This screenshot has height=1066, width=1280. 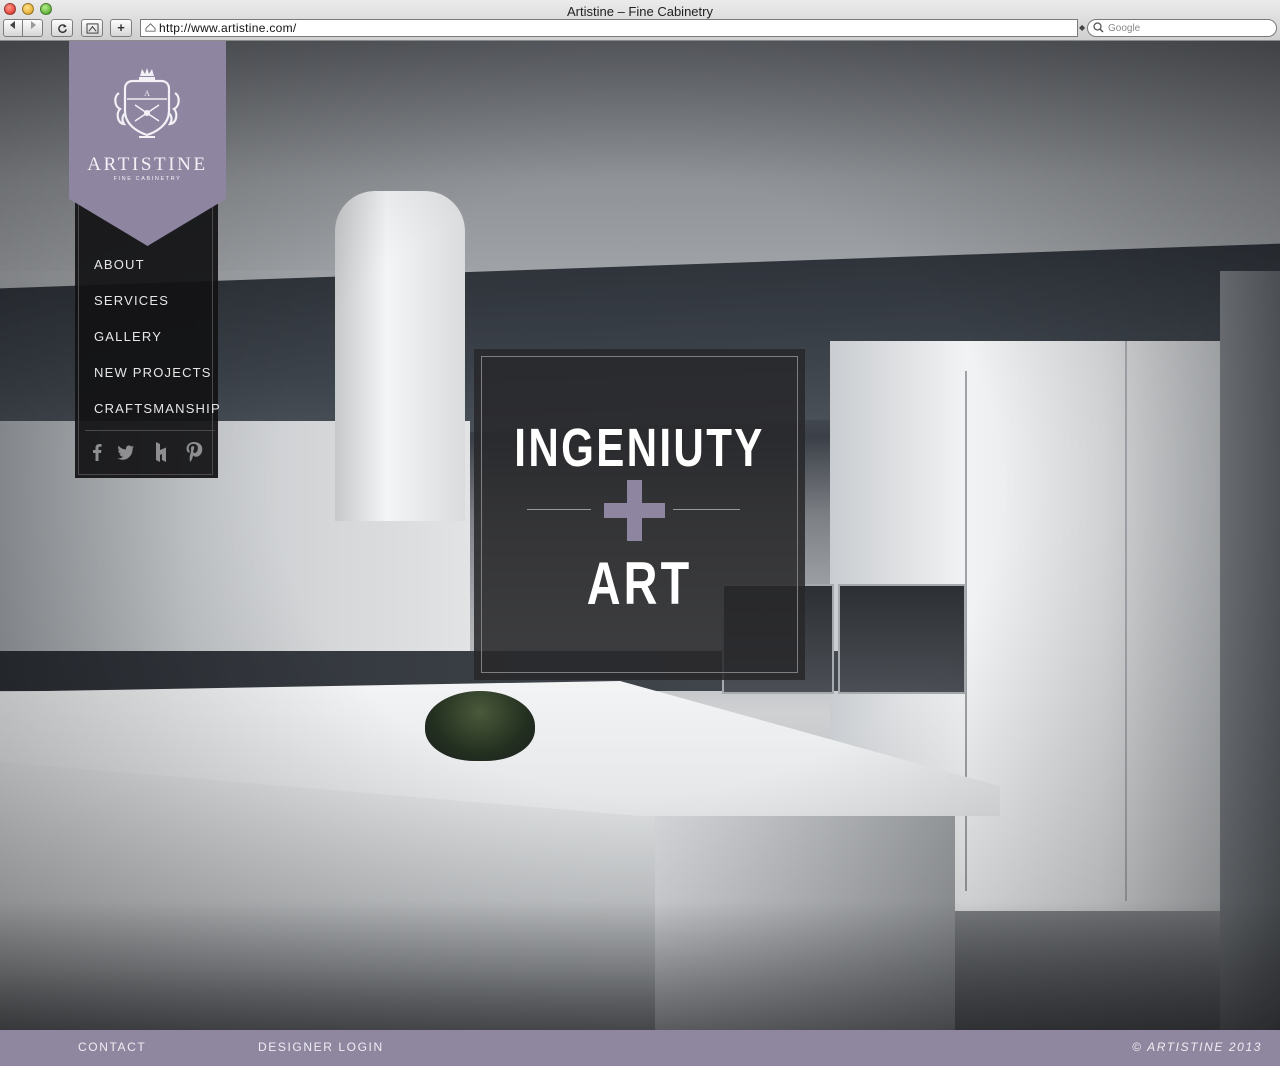 I want to click on hero-tagline-card: INGENIUTY ART, so click(x=639, y=514).